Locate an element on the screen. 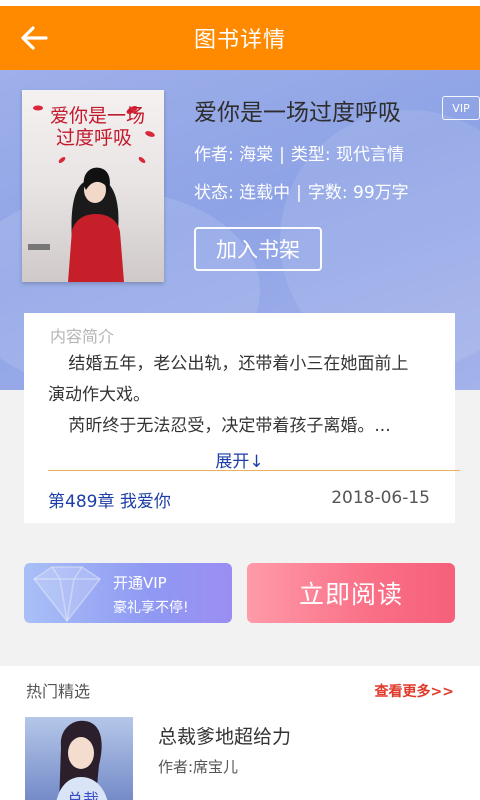 The width and height of the screenshot is (480, 800). book-author: 作者: 海棠 is located at coordinates (234, 155).